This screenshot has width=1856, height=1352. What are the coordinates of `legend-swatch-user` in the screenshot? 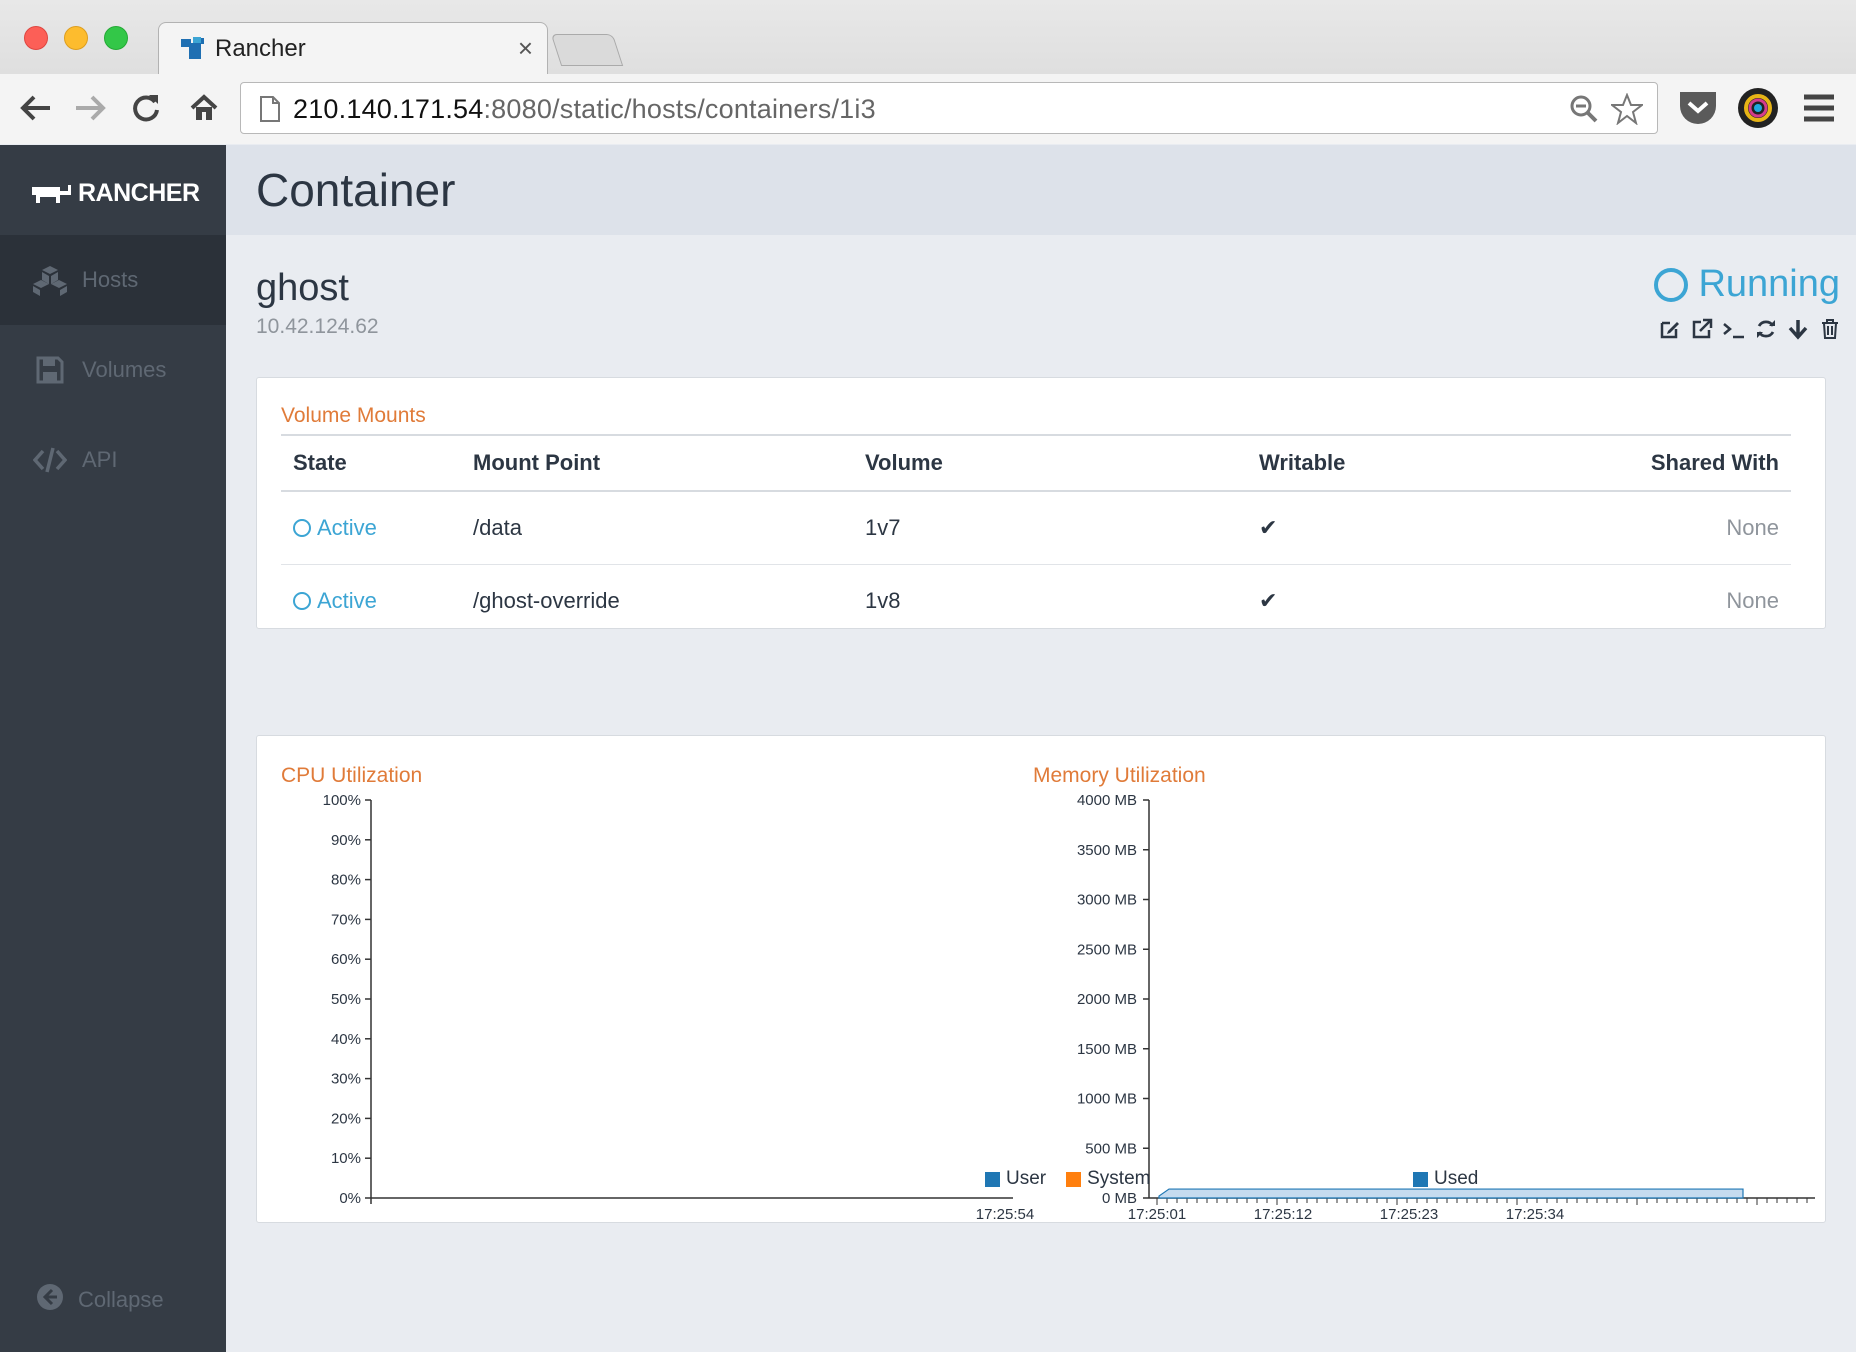 It's located at (992, 1179).